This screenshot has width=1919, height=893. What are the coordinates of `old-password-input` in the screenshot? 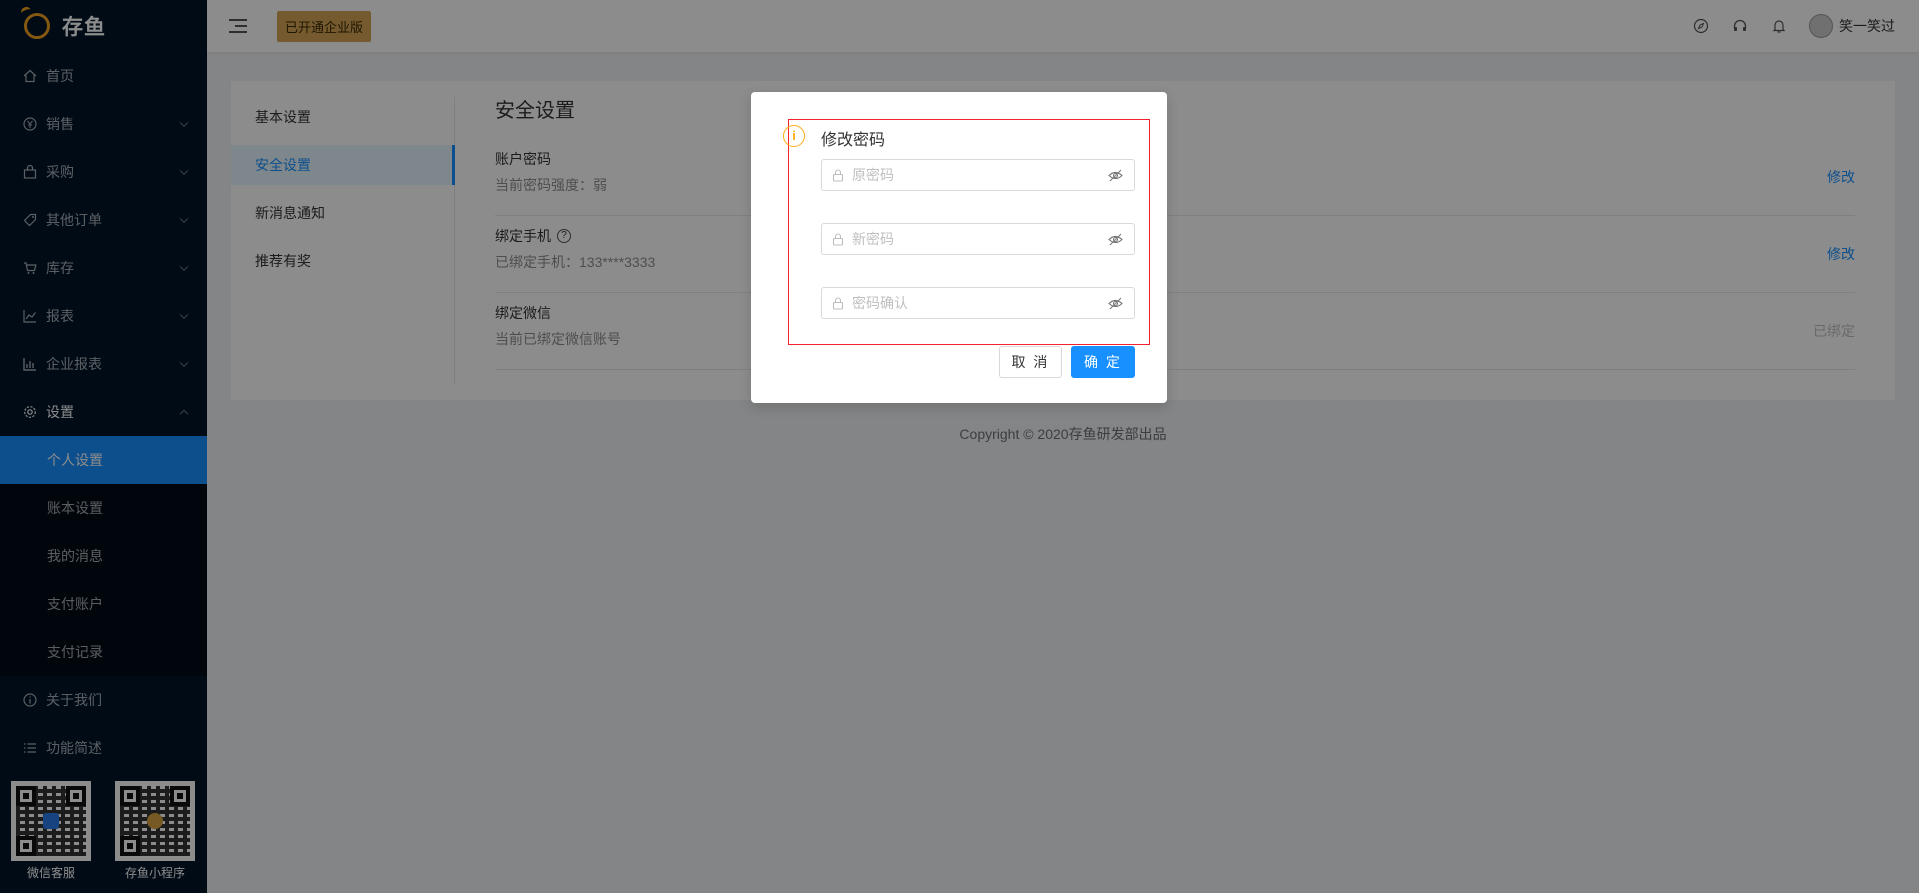 It's located at (980, 175).